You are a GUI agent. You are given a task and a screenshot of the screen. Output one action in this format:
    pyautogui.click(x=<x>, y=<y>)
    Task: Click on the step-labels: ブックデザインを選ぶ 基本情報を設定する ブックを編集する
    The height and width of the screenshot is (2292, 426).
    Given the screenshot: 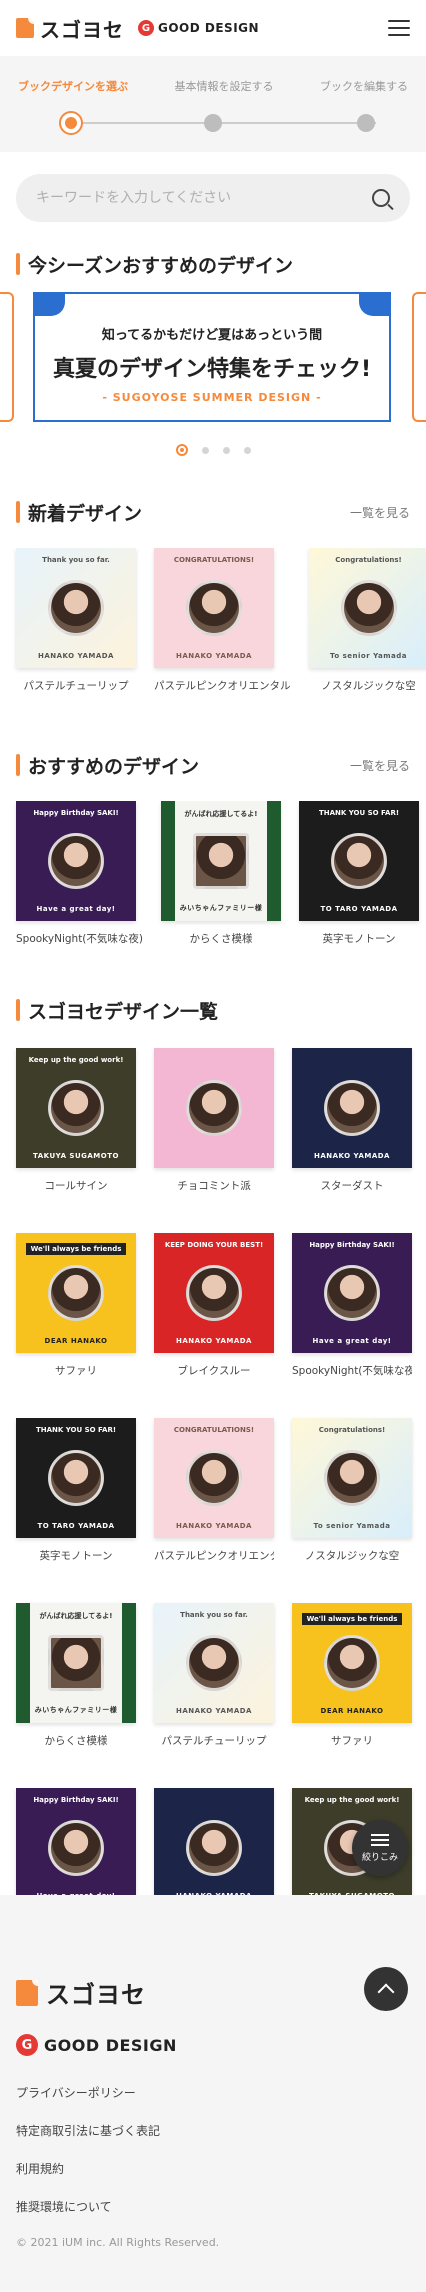 What is the action you would take?
    pyautogui.click(x=213, y=86)
    